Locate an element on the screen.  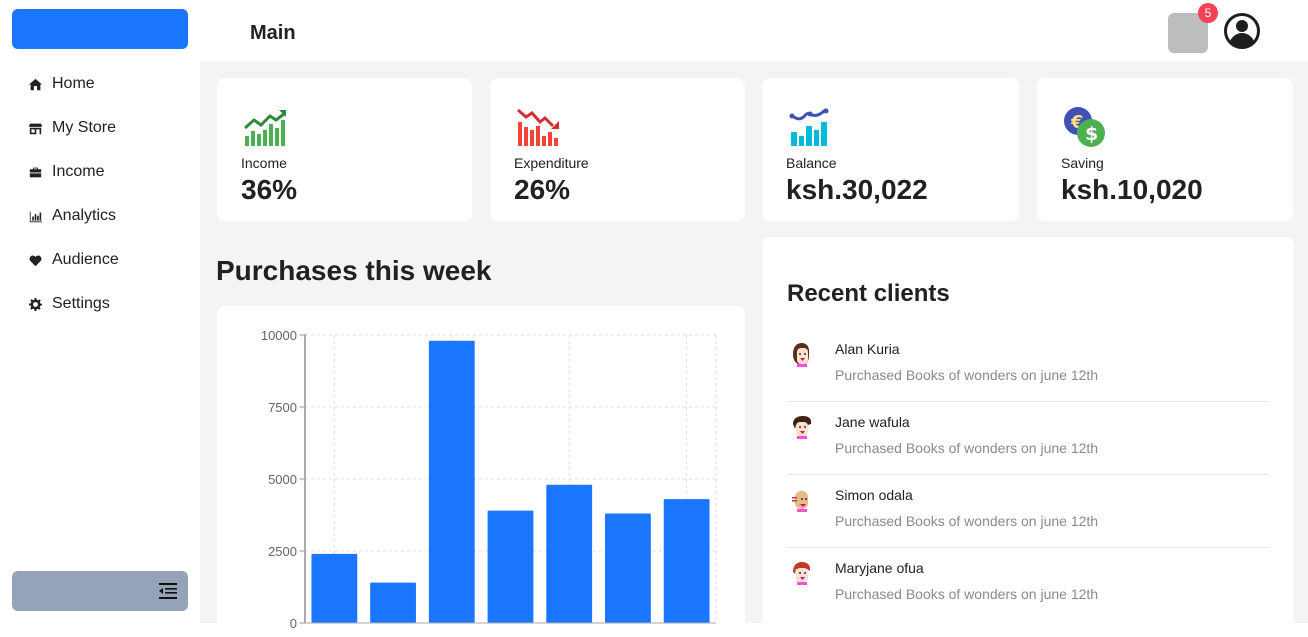
y-tick-label: 7500 is located at coordinates (282, 407).